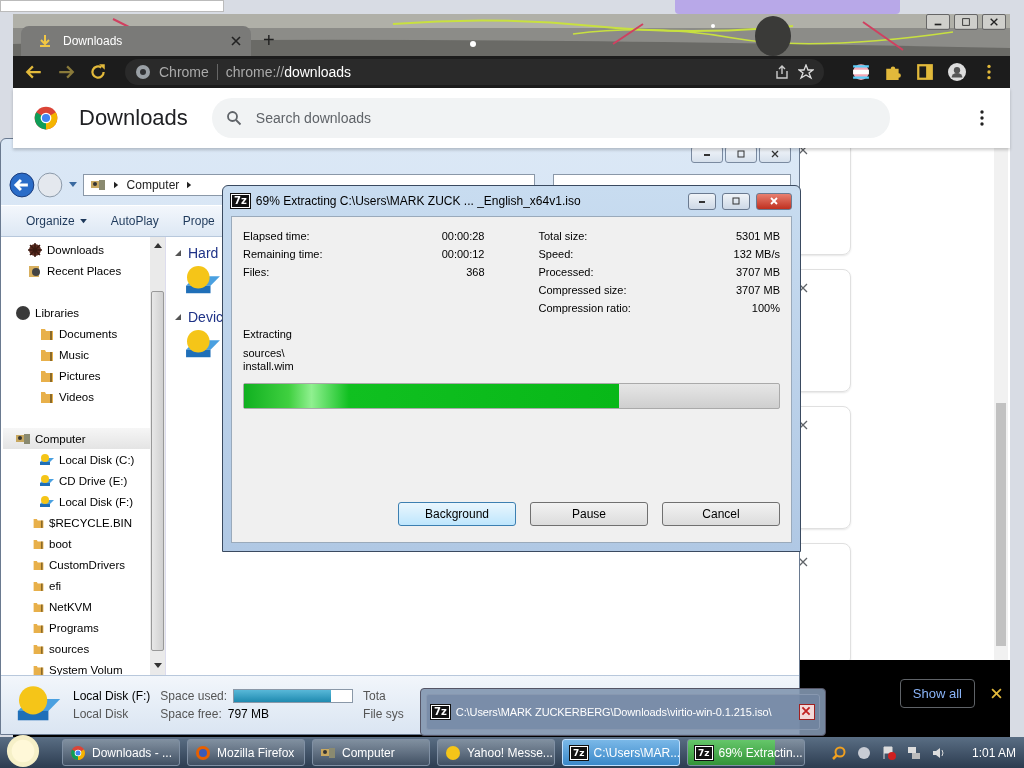  What do you see at coordinates (134, 221) in the screenshot?
I see `toolbar-button: AutoPlay` at bounding box center [134, 221].